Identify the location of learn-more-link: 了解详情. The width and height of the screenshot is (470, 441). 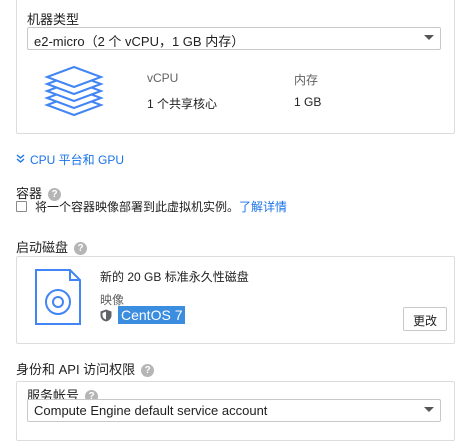
(263, 207).